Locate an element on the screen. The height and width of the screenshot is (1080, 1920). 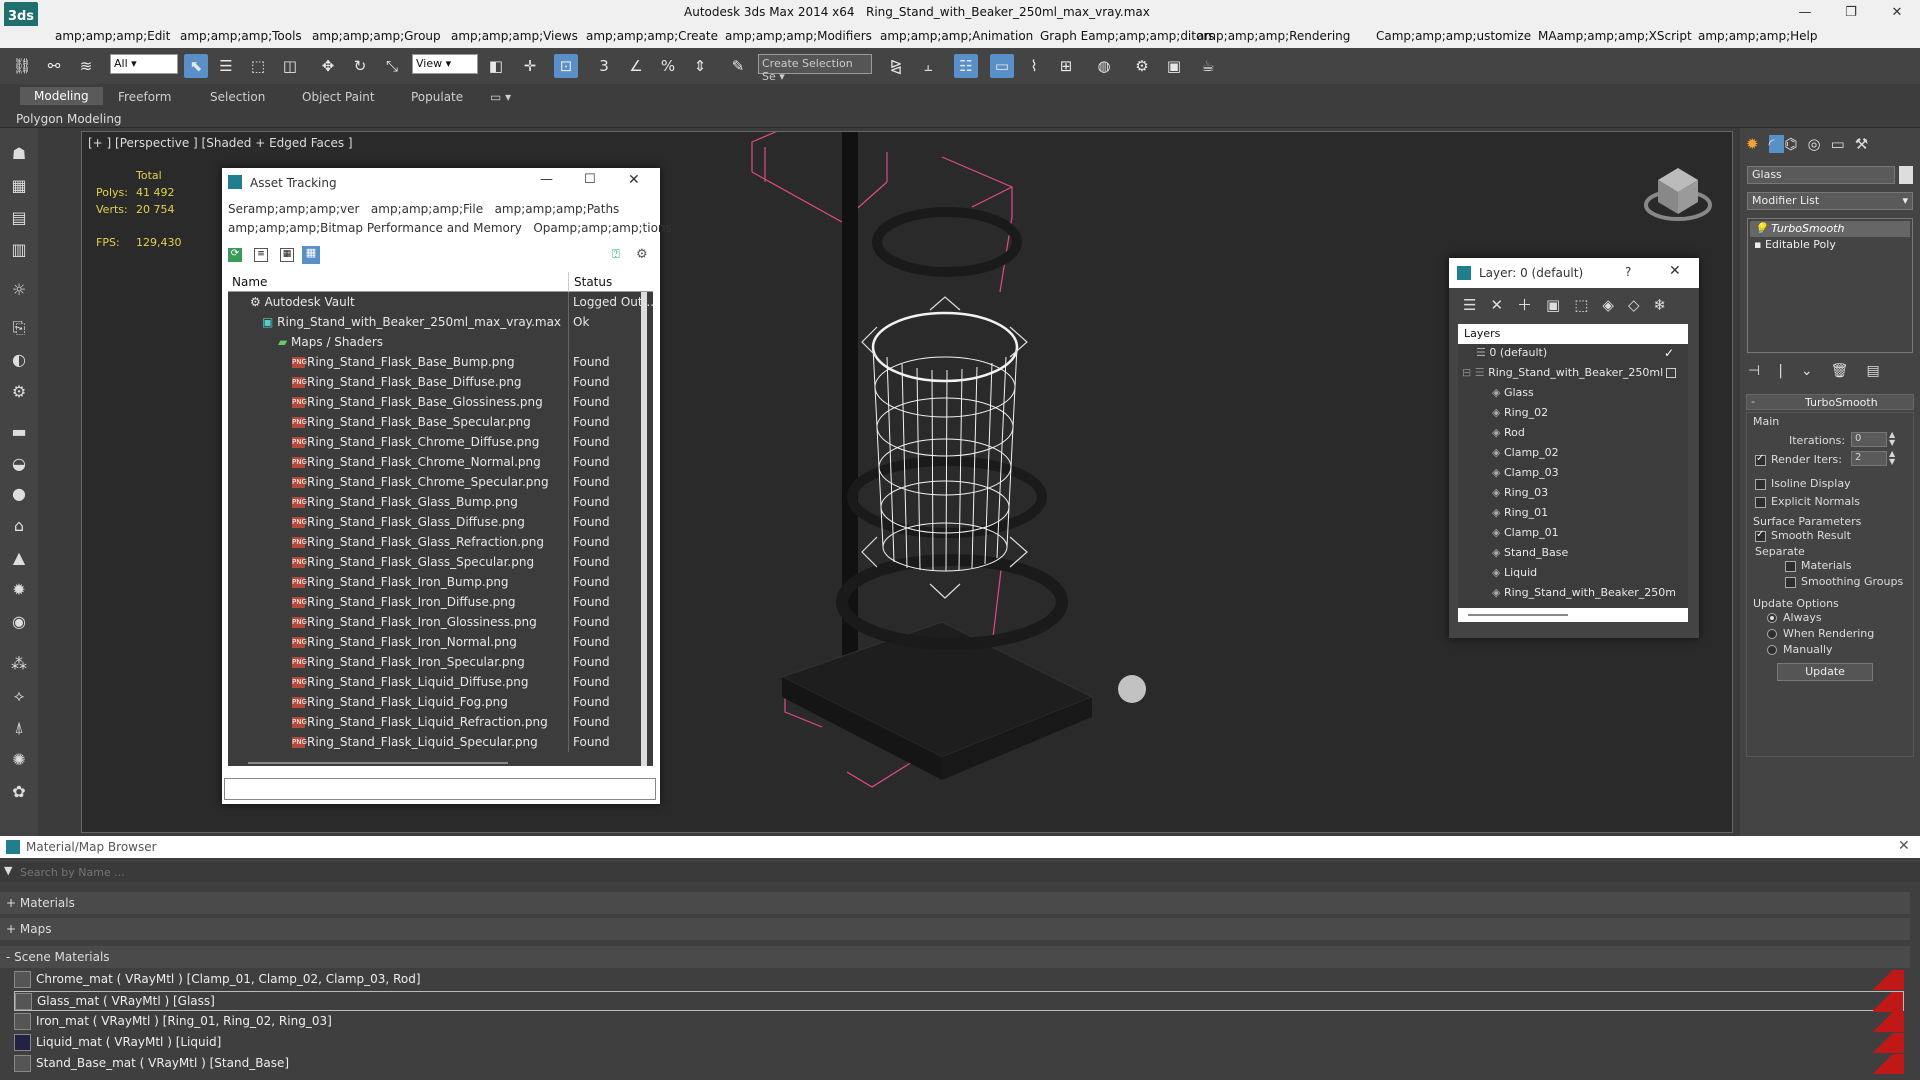
smooth-result-checkbox is located at coordinates (1760, 535).